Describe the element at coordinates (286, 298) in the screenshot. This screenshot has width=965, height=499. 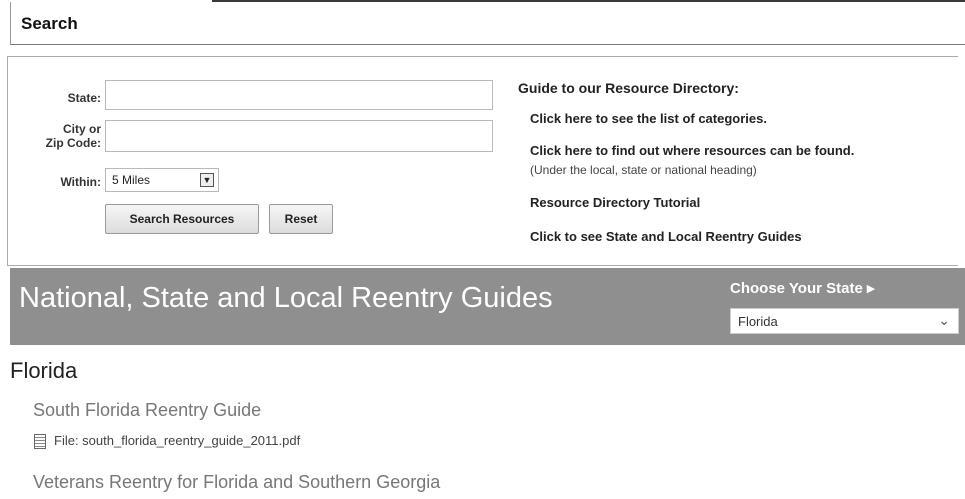
I see `banner-heading: National, State and Local Reentry Guides` at that location.